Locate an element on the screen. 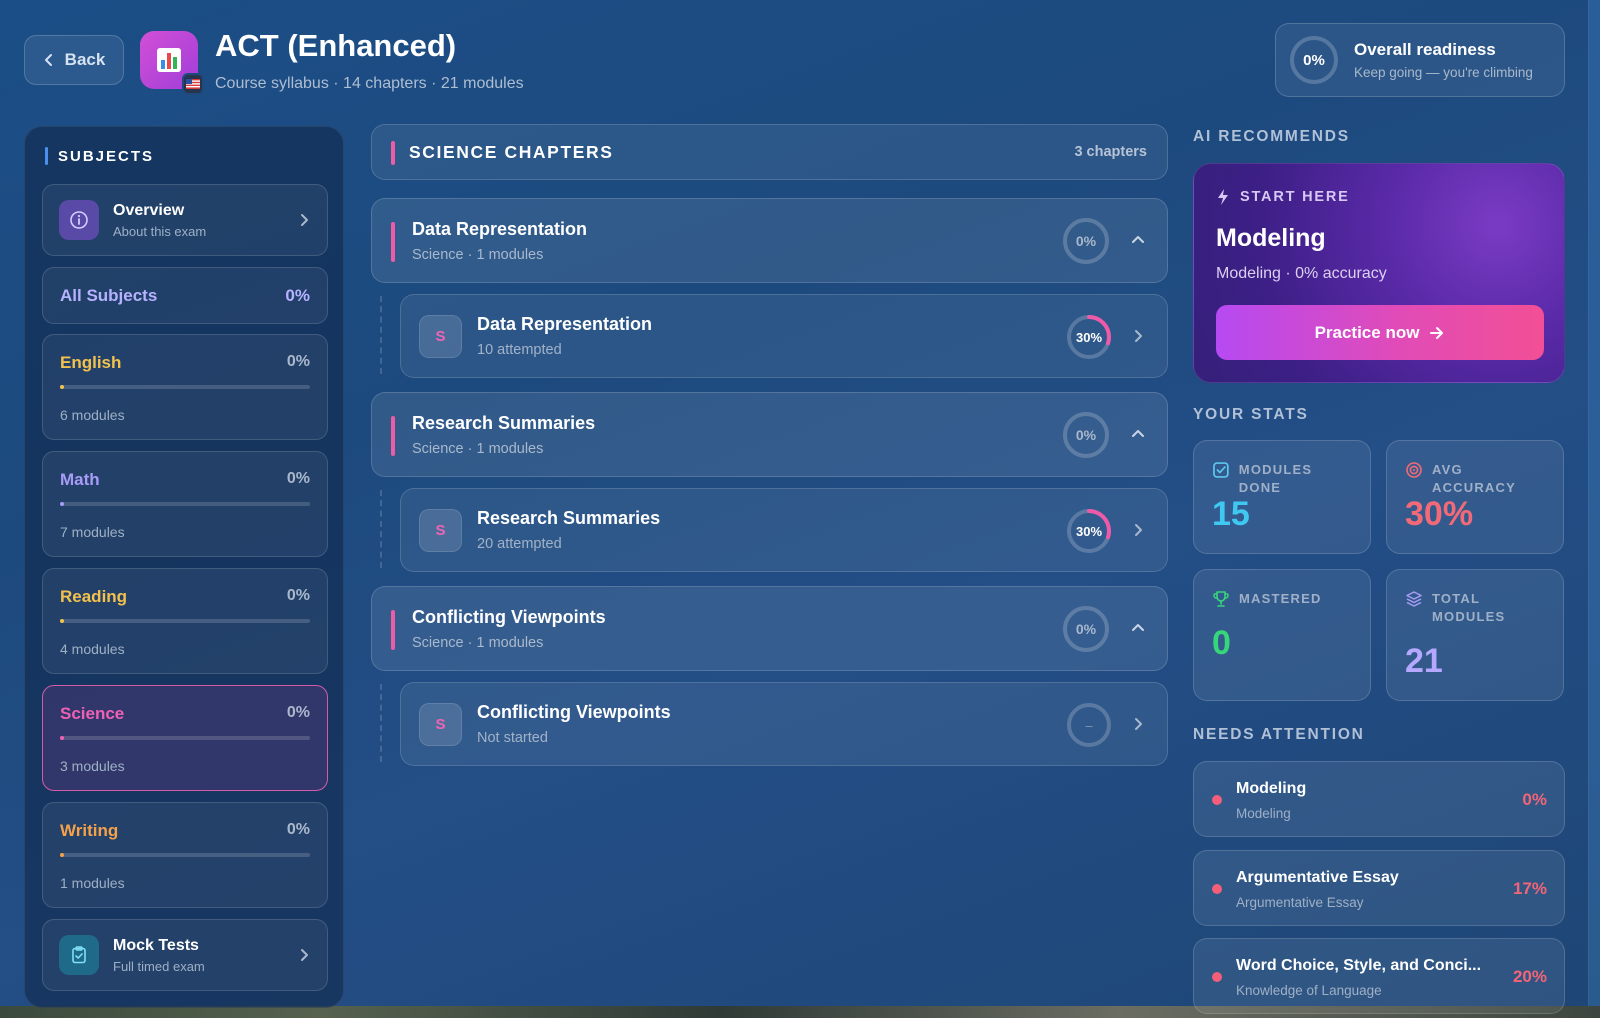 The height and width of the screenshot is (1018, 1600). subject-module-count: 6 modules is located at coordinates (92, 415).